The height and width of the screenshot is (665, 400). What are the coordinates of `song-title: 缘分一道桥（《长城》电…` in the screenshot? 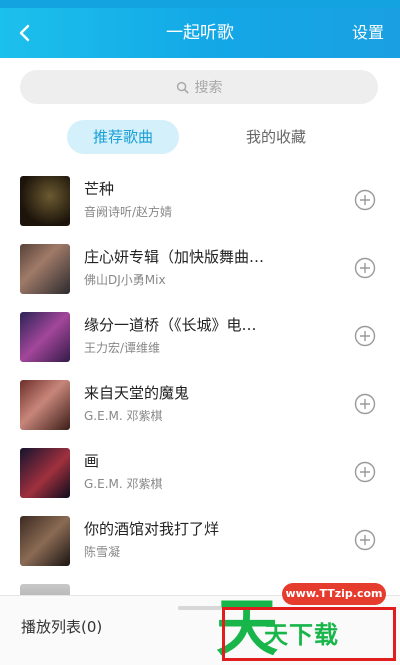 It's located at (170, 325).